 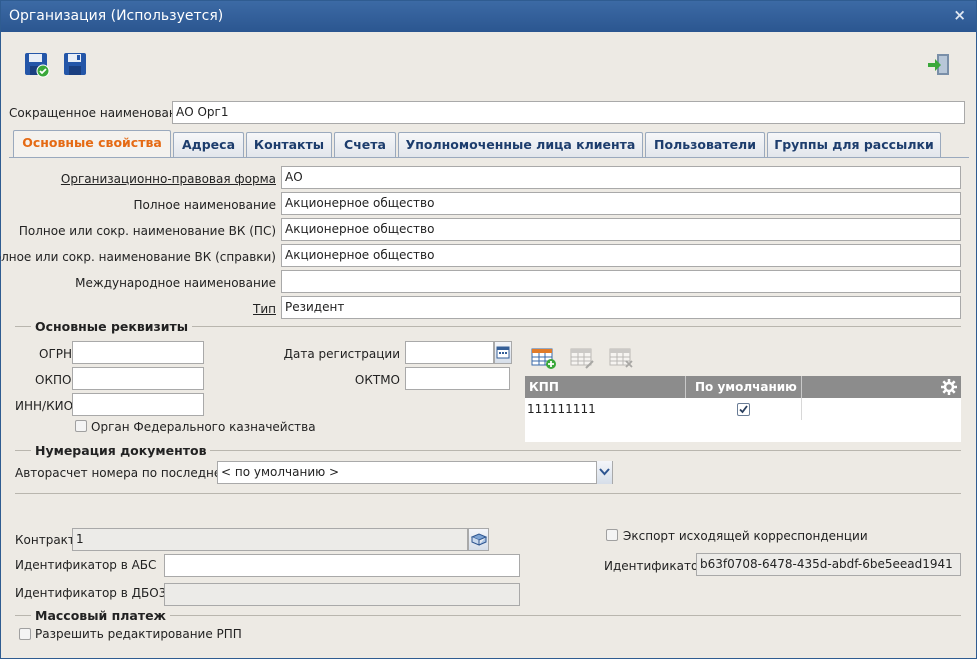 What do you see at coordinates (342, 594) in the screenshot?
I see `dbo3-id-input` at bounding box center [342, 594].